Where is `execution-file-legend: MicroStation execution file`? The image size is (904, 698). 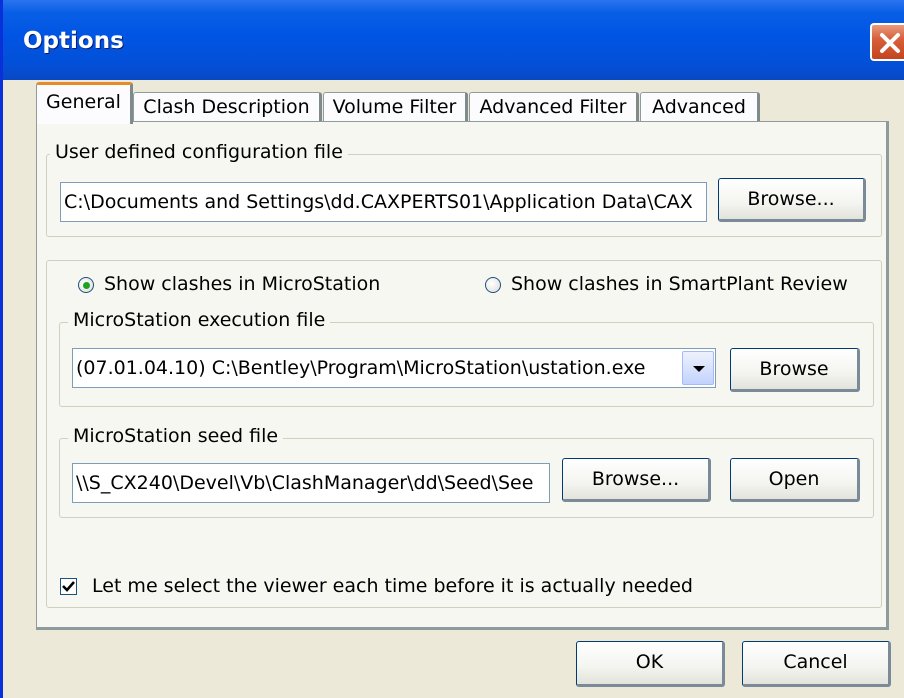 execution-file-legend: MicroStation execution file is located at coordinates (199, 320).